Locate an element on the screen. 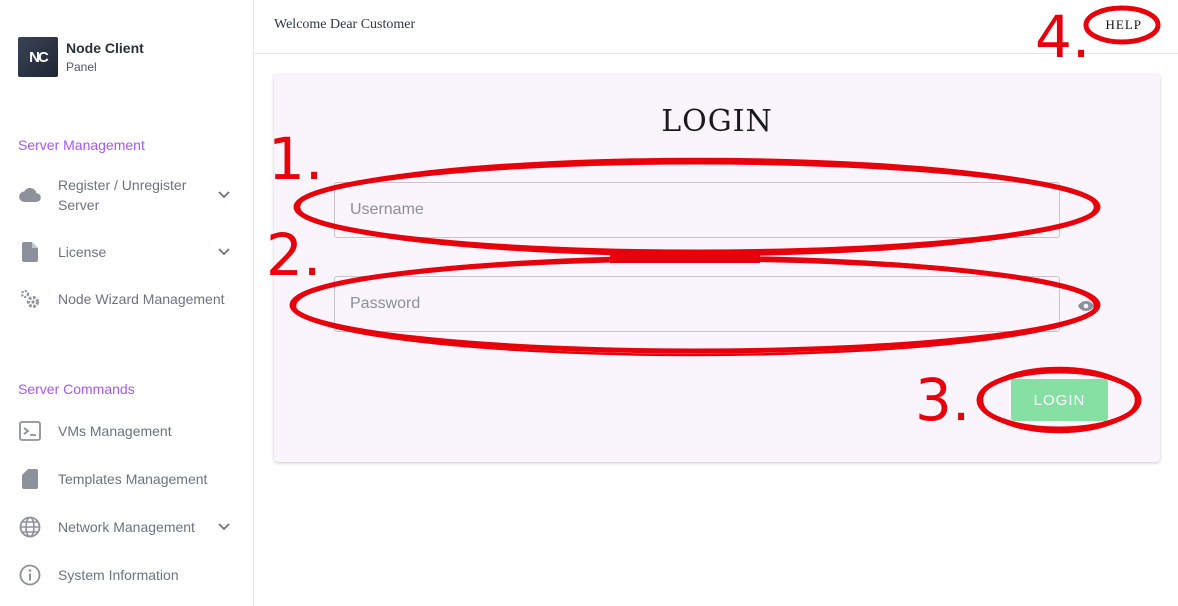 Image resolution: width=1178 pixels, height=606 pixels. login-button: LOGIN is located at coordinates (1059, 400).